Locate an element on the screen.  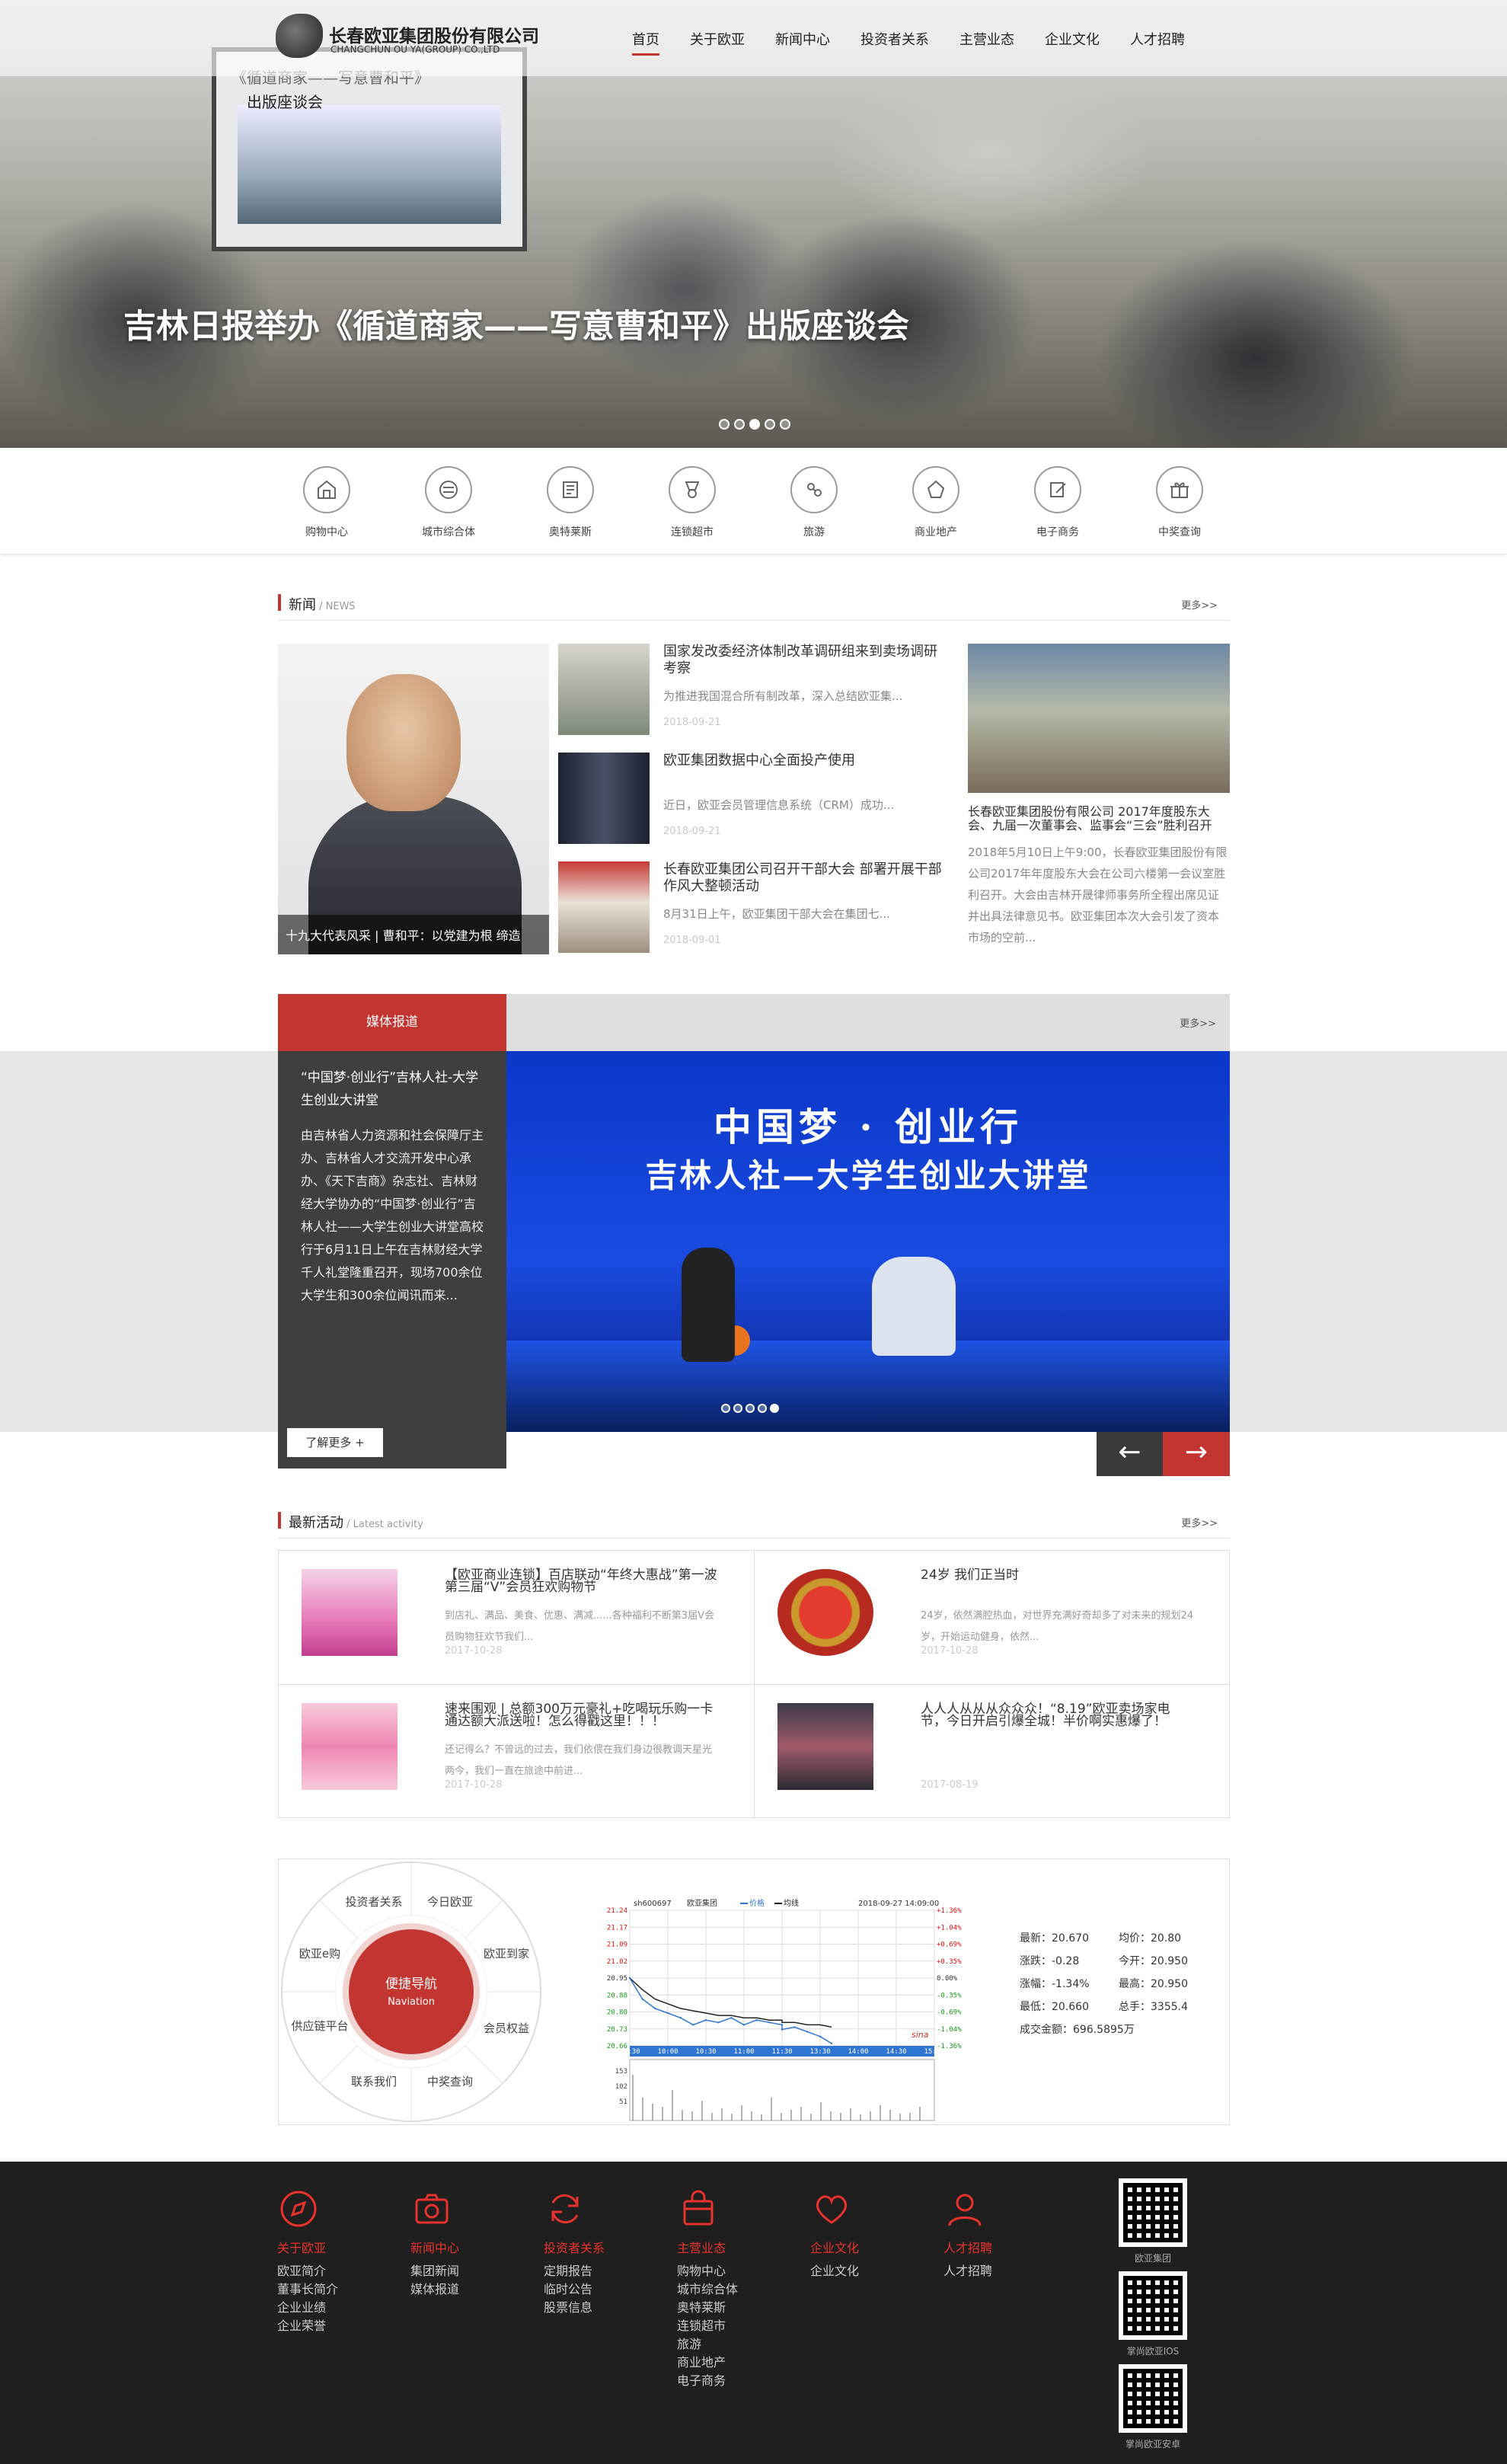
quote-low: 最低：20.660 is located at coordinates (1054, 2007).